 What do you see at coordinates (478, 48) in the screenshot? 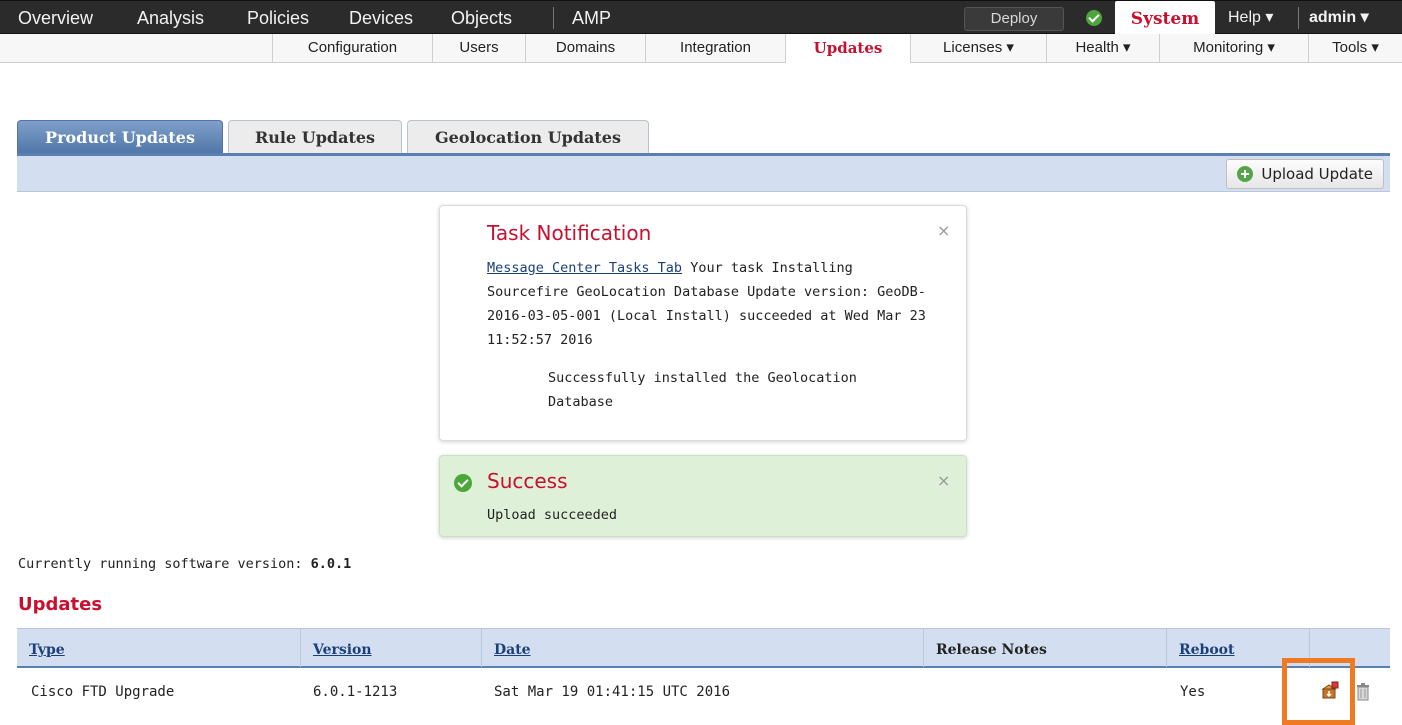
I see `subnav-users: Users` at bounding box center [478, 48].